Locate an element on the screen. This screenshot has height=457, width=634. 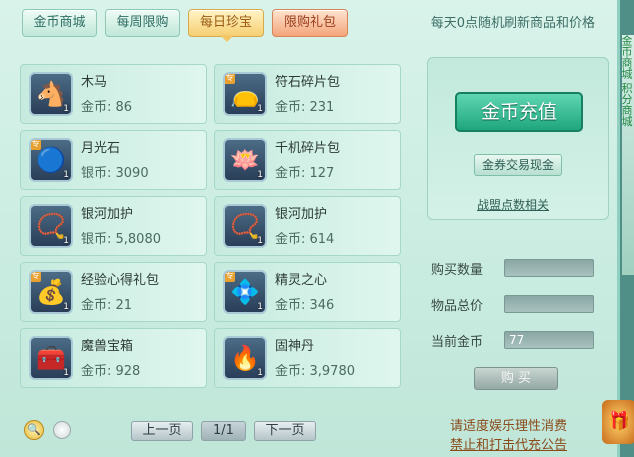
buy-button: 购 买 is located at coordinates (516, 378).